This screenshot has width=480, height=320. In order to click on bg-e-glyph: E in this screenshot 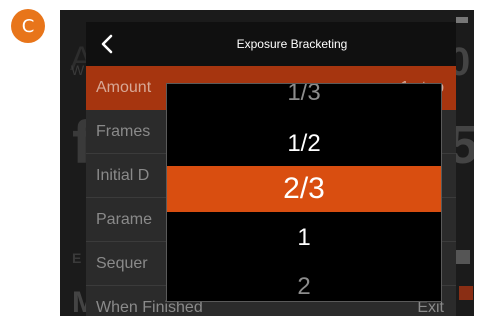, I will do `click(77, 258)`.